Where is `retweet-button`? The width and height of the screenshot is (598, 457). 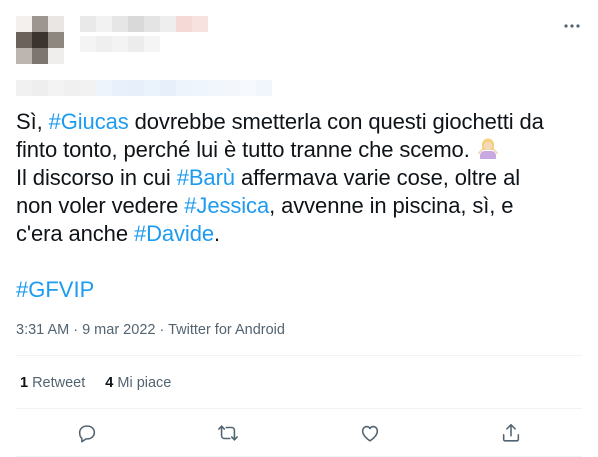 retweet-button is located at coordinates (228, 433).